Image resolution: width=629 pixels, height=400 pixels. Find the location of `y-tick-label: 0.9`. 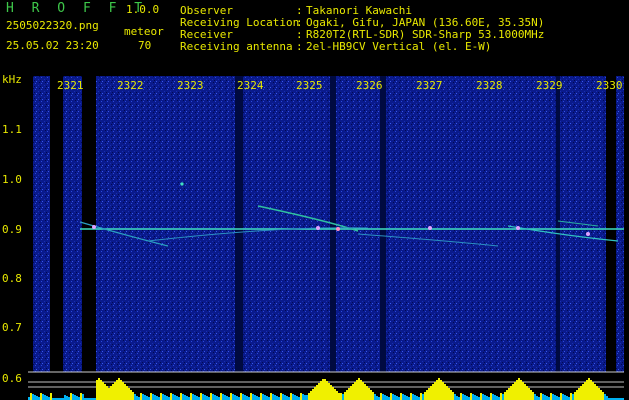

y-tick-label: 0.9 is located at coordinates (12, 229).